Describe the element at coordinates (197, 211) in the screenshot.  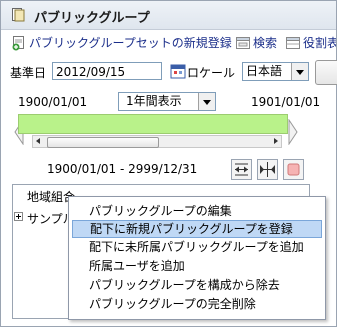
I see `menu-item-edit: パブリックグループの編集` at that location.